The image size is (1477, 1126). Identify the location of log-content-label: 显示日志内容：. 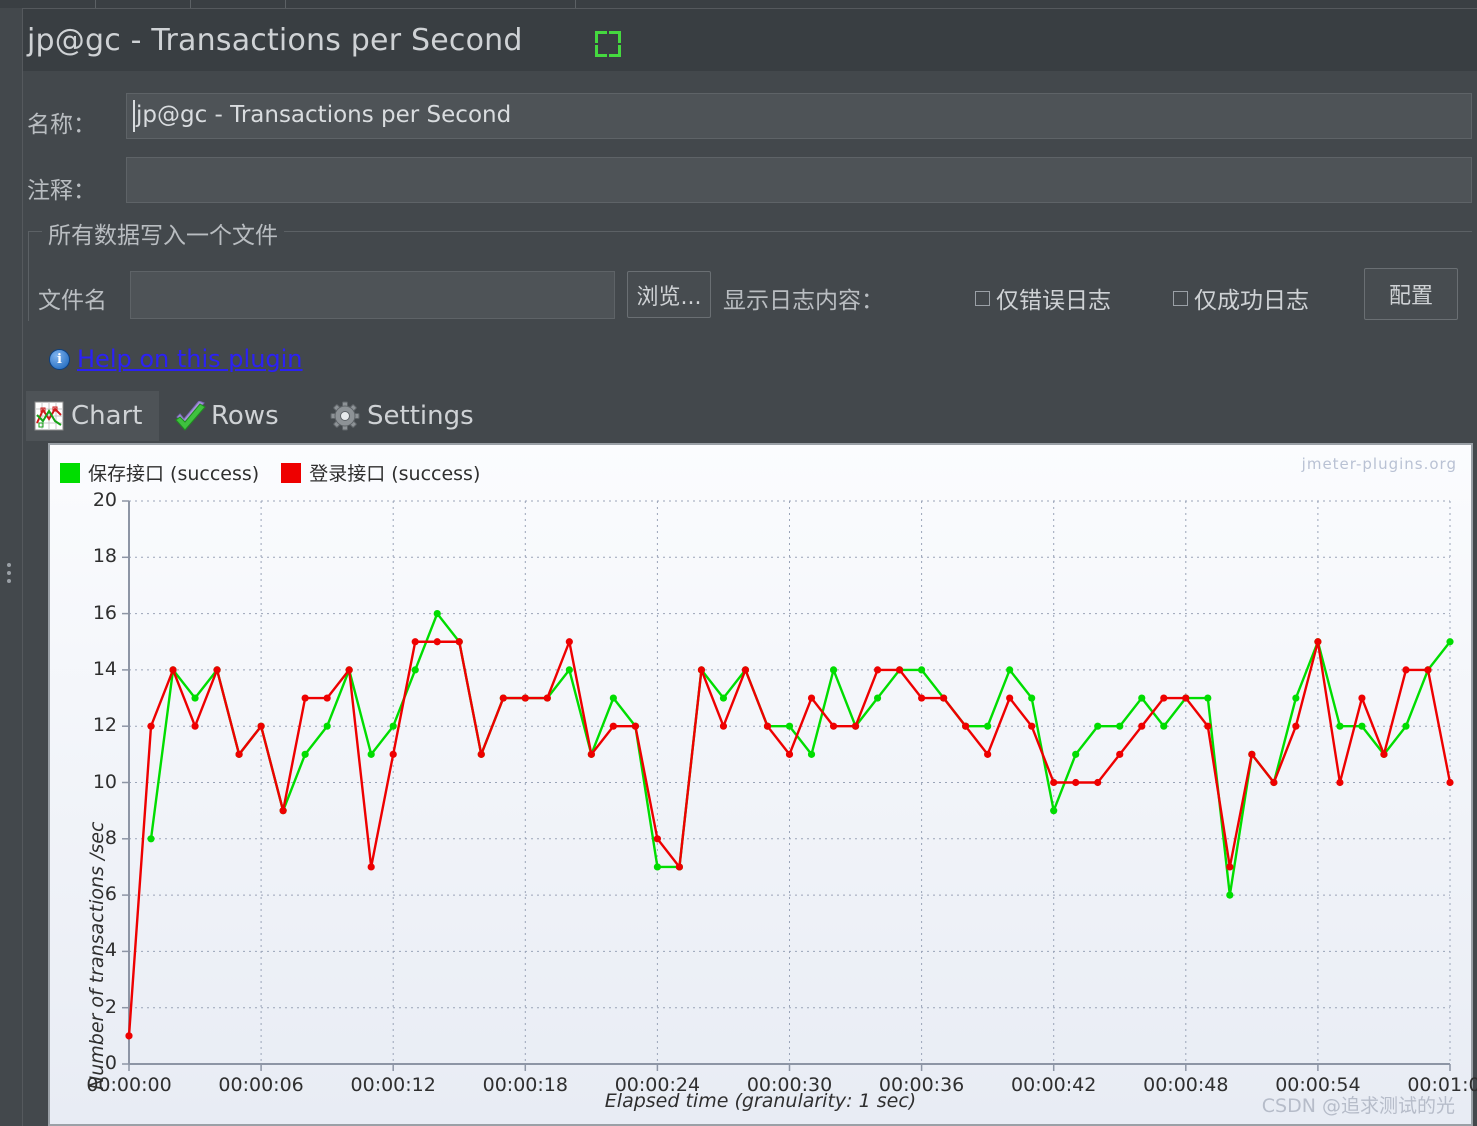
(803, 301).